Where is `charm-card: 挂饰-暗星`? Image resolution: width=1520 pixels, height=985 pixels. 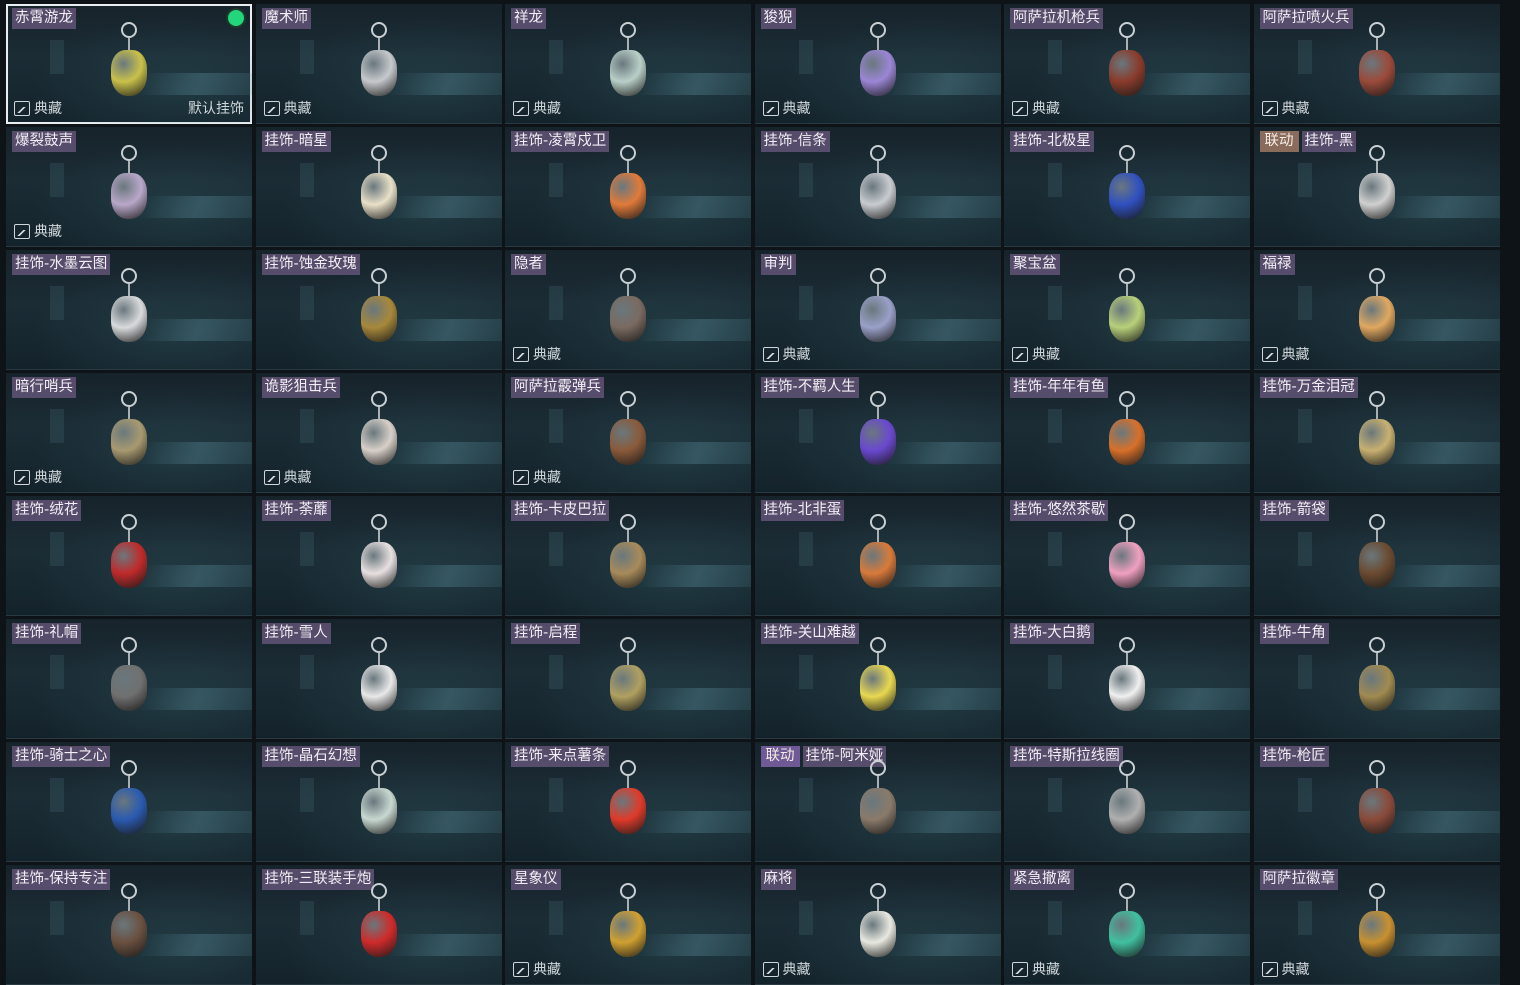 charm-card: 挂饰-暗星 is located at coordinates (378, 187).